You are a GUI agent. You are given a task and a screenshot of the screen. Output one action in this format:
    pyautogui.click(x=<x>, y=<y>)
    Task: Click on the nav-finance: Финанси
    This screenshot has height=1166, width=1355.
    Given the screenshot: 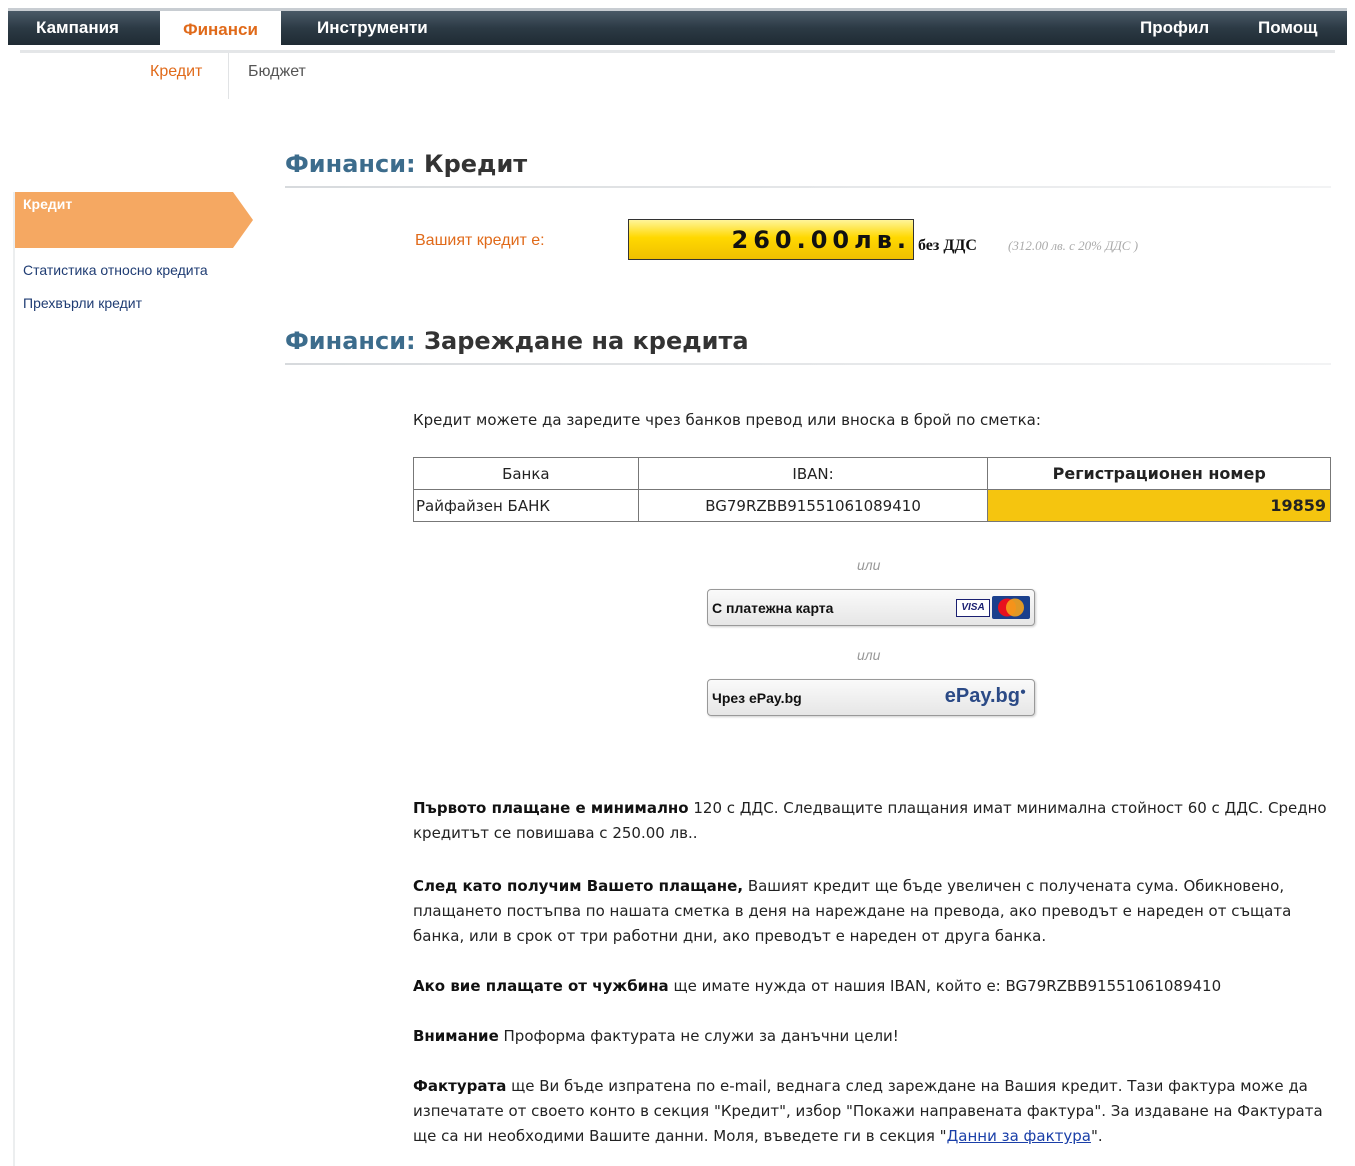 What is the action you would take?
    pyautogui.click(x=220, y=26)
    